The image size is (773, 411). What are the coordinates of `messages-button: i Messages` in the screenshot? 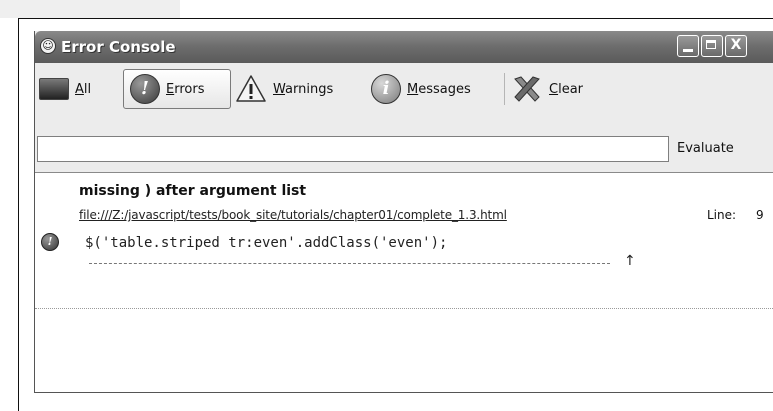 It's located at (434, 89).